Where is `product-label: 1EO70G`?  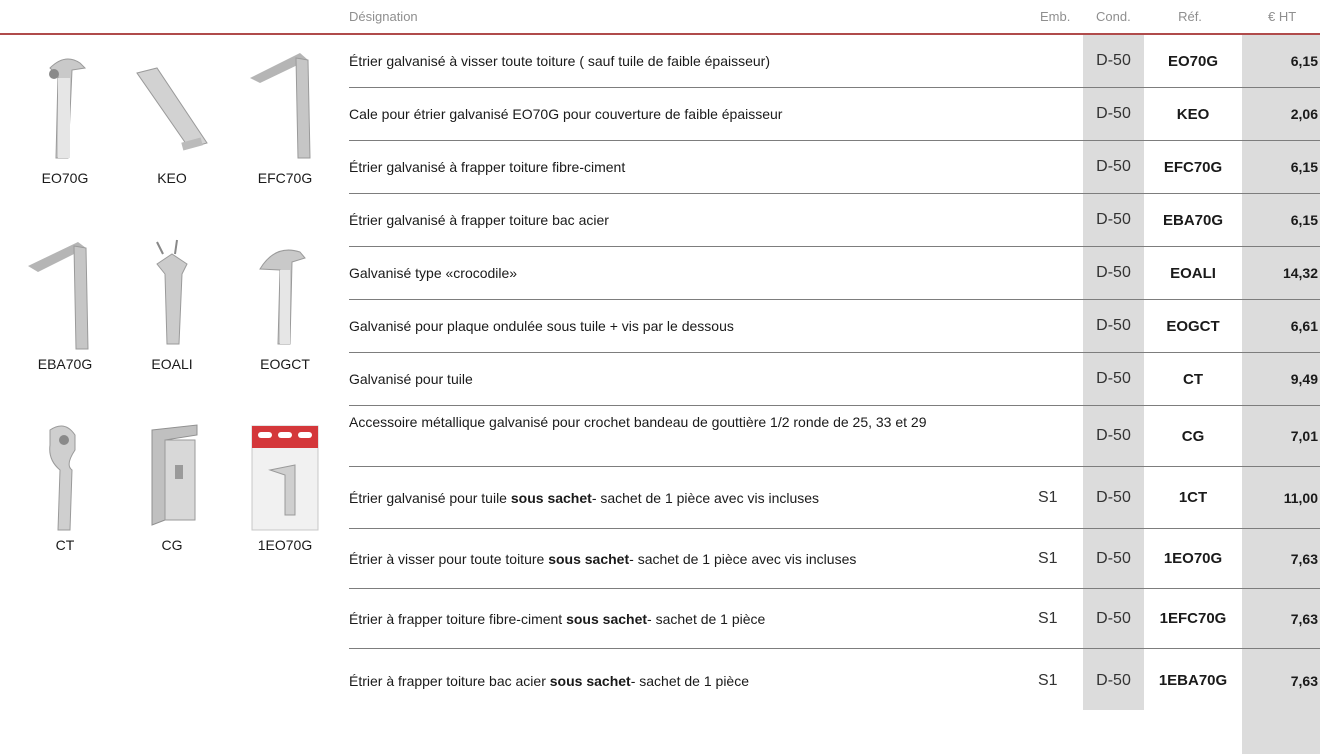 product-label: 1EO70G is located at coordinates (285, 545).